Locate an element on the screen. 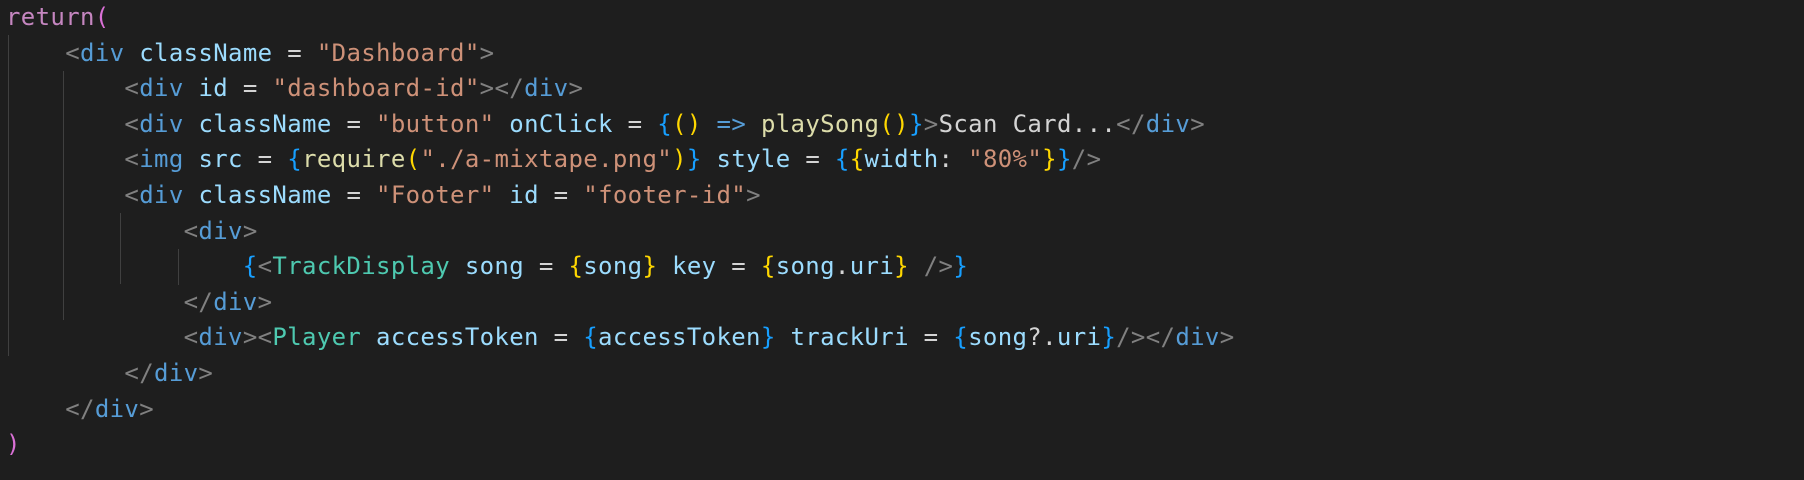 Image resolution: width=1804 pixels, height=480 pixels. code-token-attribute: trackUri is located at coordinates (849, 337).